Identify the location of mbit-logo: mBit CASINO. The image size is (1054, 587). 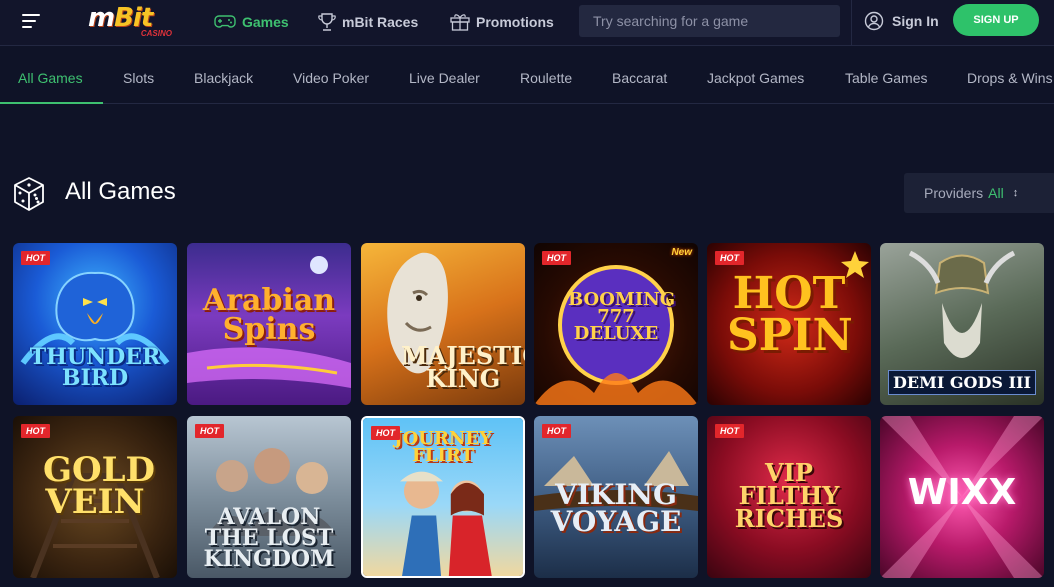
(133, 21).